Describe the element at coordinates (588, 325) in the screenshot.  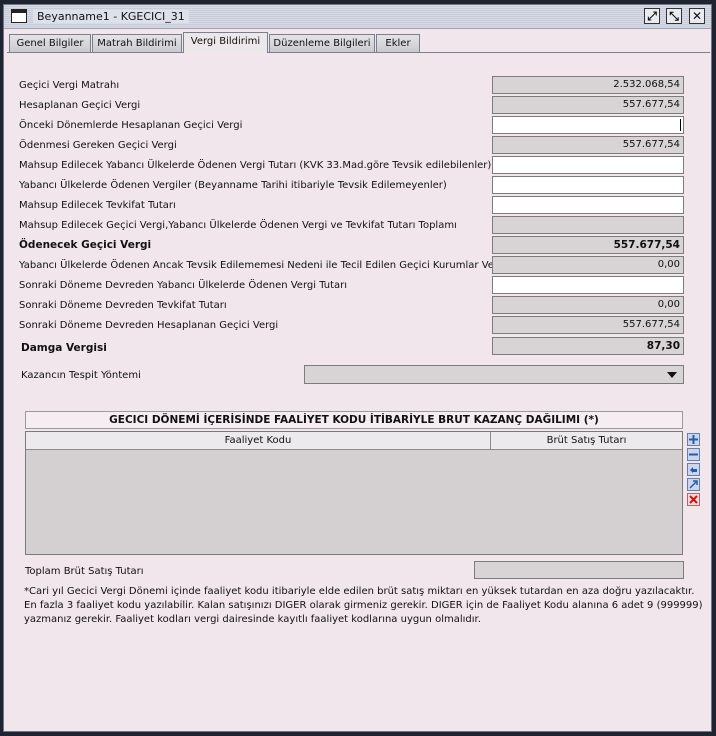
I see `field-devreden-hesaplanan-vergi: 557.677,54` at that location.